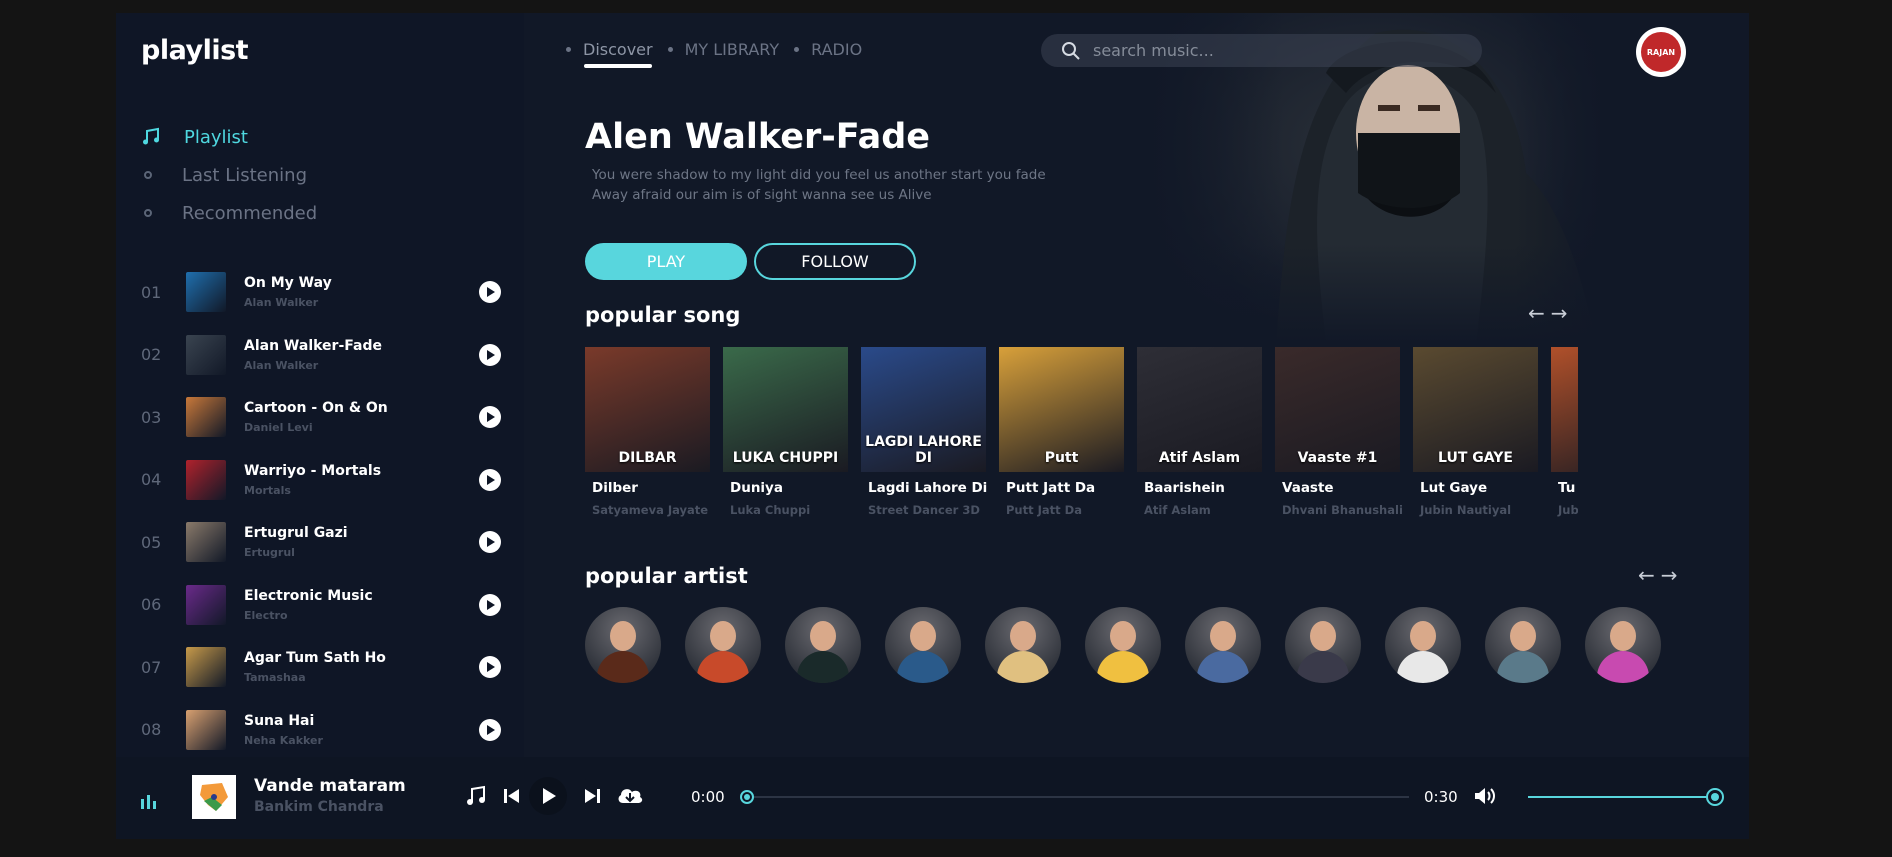 The height and width of the screenshot is (857, 1892). I want to click on song-card: Putt Putt Jatt Da Putt Jatt Da, so click(1061, 440).